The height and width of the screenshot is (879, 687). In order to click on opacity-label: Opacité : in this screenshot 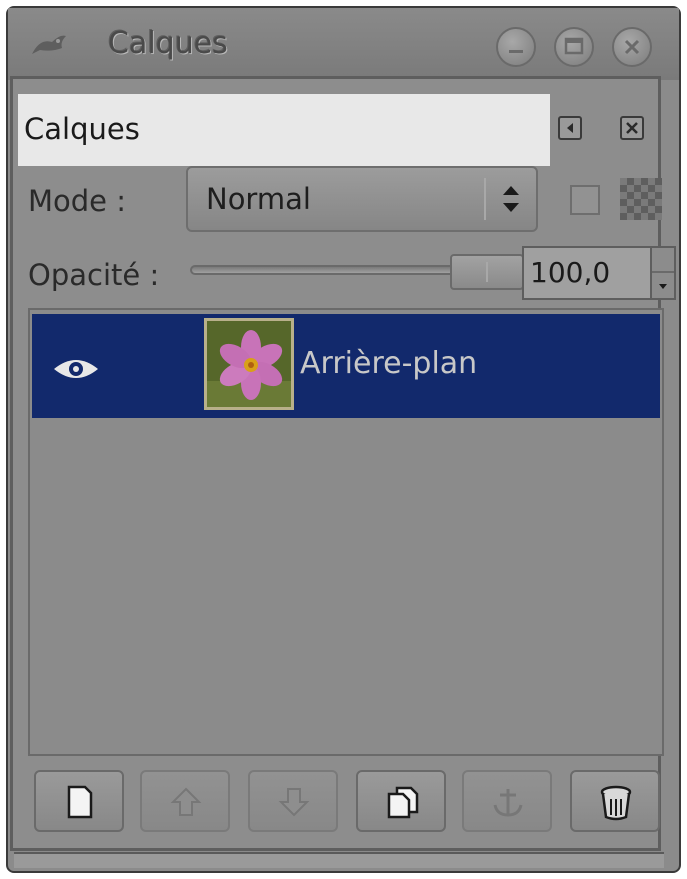, I will do `click(94, 275)`.